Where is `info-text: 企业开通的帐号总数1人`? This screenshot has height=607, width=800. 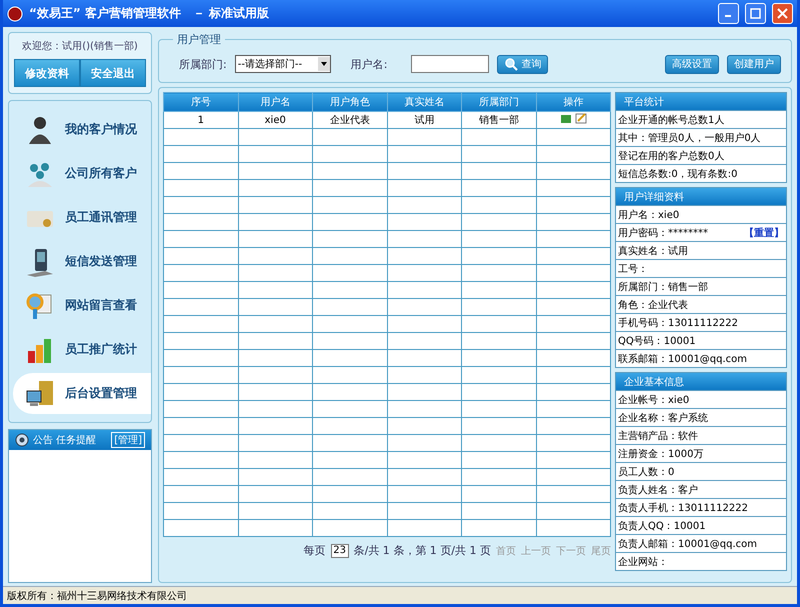 info-text: 企业开通的帐号总数1人 is located at coordinates (671, 120).